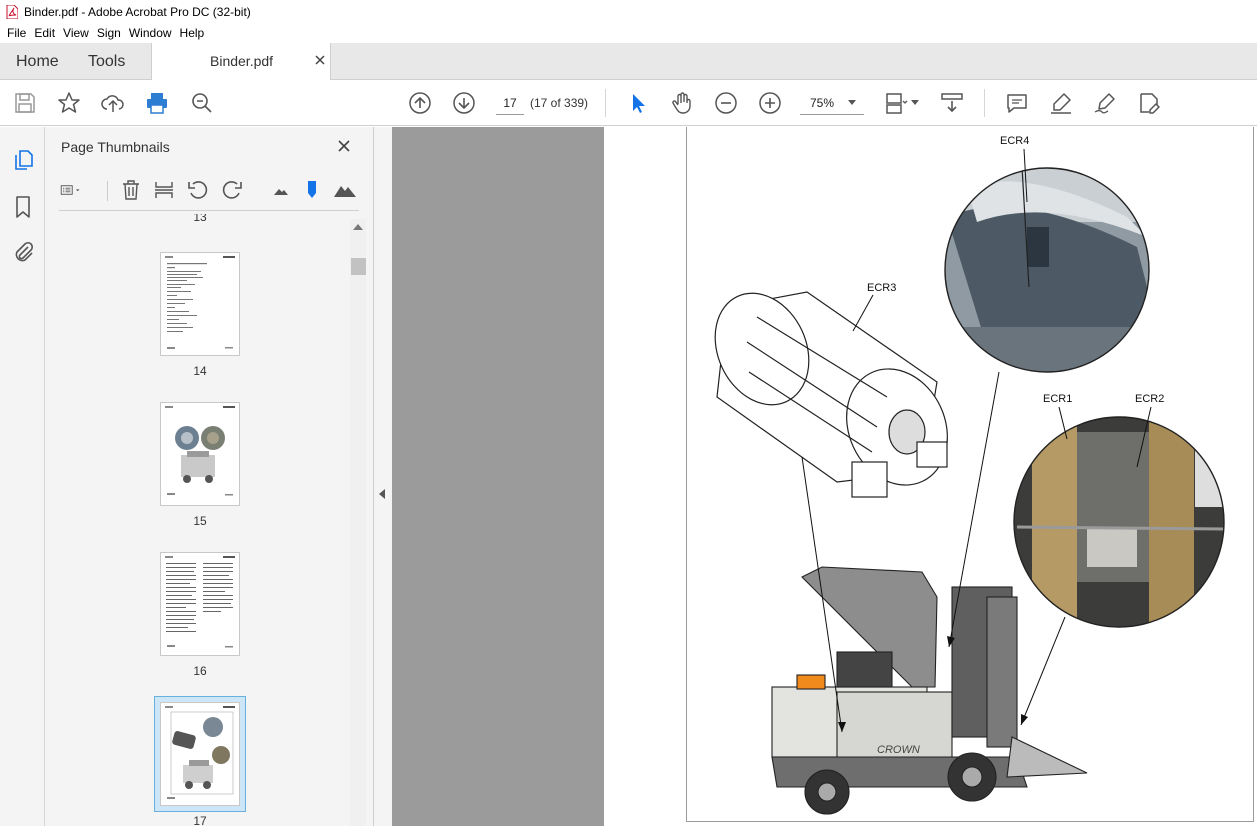 The width and height of the screenshot is (1257, 828). What do you see at coordinates (209, 210) in the screenshot?
I see `panel-divider` at bounding box center [209, 210].